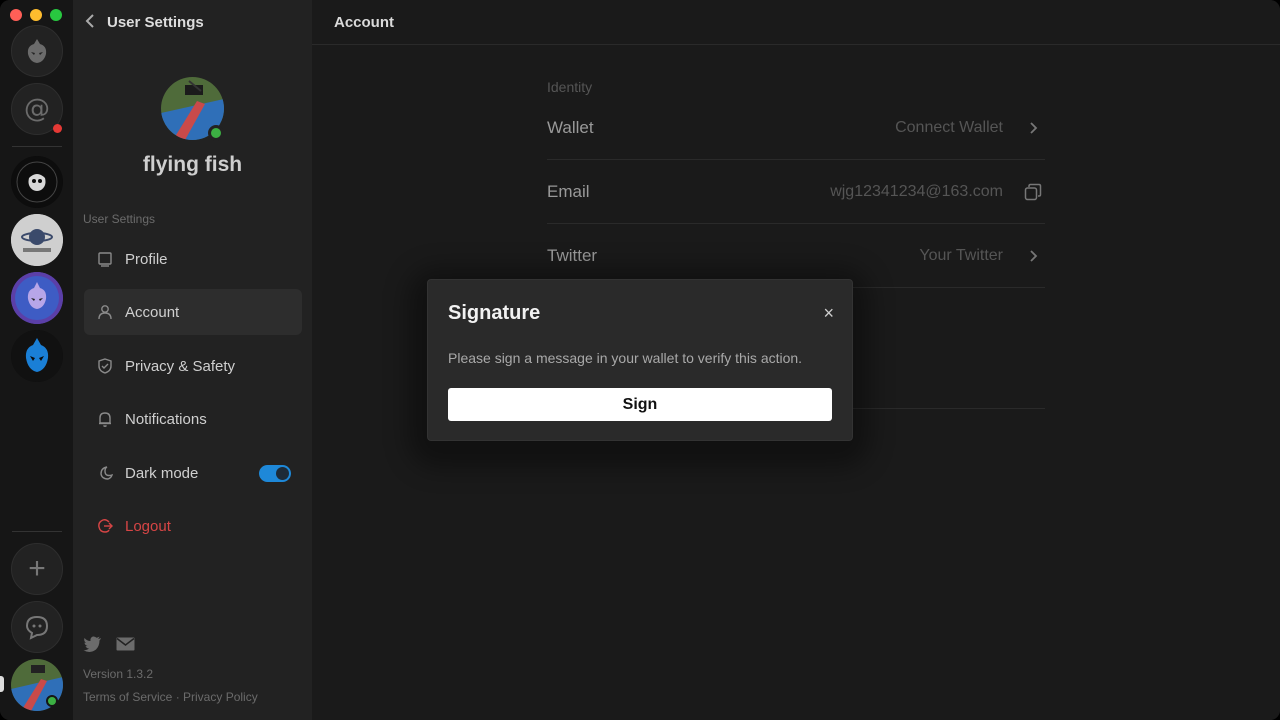 The image size is (1280, 720). I want to click on plus-icon: +, so click(37, 568).